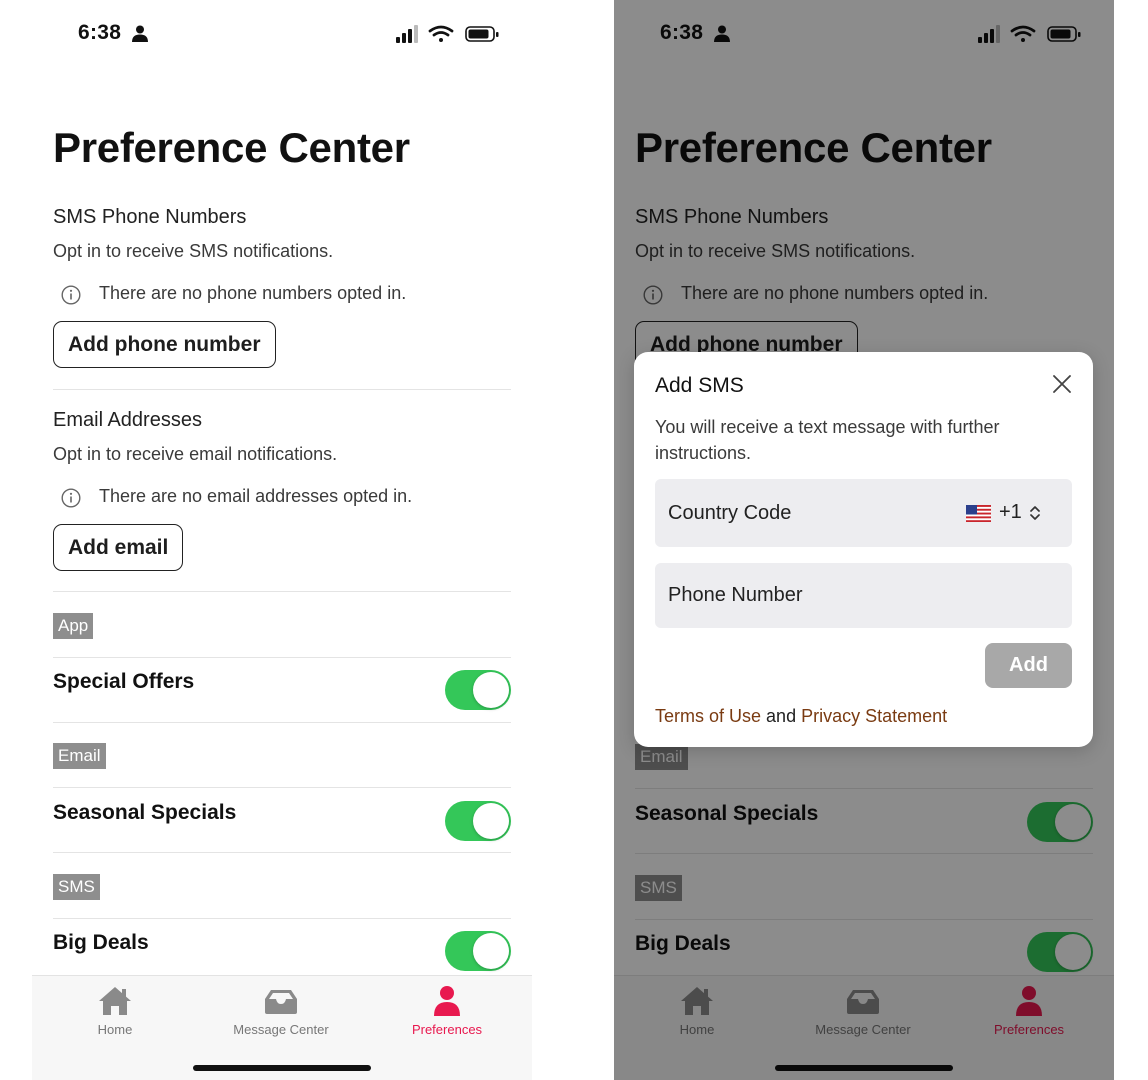 The image size is (1148, 1080). What do you see at coordinates (482, 34) in the screenshot?
I see `battery-icon` at bounding box center [482, 34].